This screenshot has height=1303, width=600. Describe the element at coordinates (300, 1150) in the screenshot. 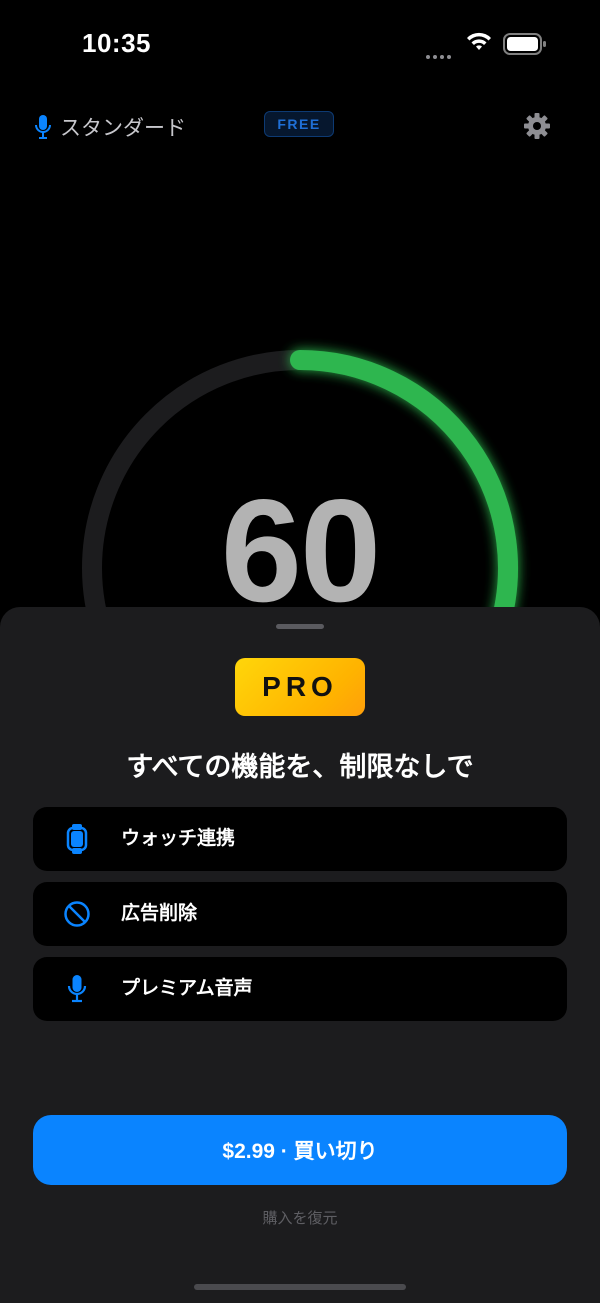

I see `buy-button: $2.99 · 買い切り` at that location.